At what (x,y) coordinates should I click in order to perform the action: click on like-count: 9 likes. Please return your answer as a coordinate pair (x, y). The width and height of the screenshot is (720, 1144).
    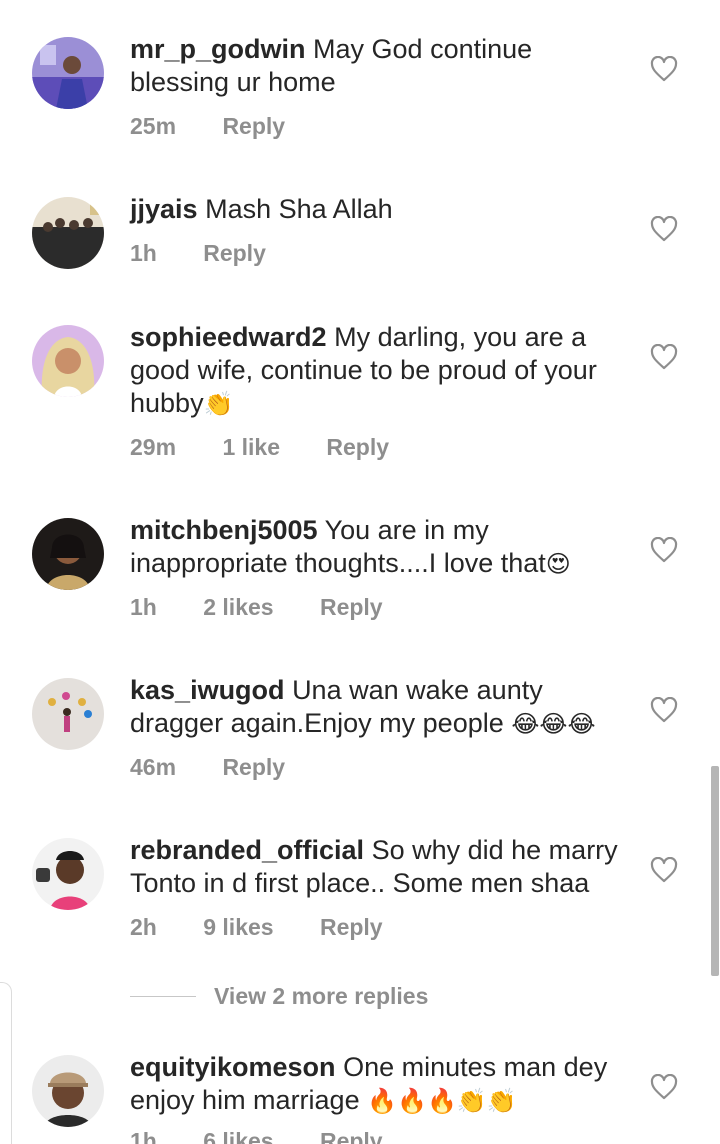
    Looking at the image, I should click on (238, 927).